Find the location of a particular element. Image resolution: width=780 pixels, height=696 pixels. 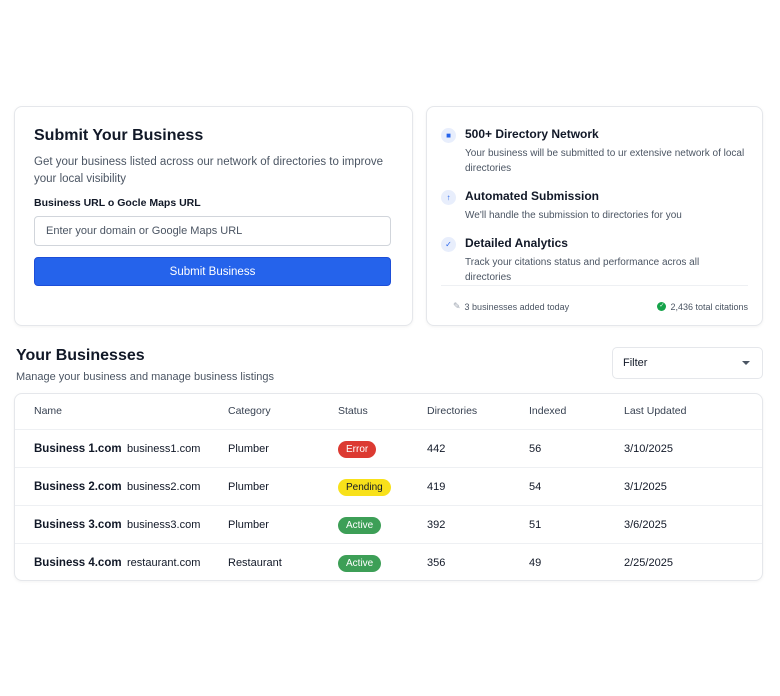

last-updated: 3/6/2025 is located at coordinates (645, 525).